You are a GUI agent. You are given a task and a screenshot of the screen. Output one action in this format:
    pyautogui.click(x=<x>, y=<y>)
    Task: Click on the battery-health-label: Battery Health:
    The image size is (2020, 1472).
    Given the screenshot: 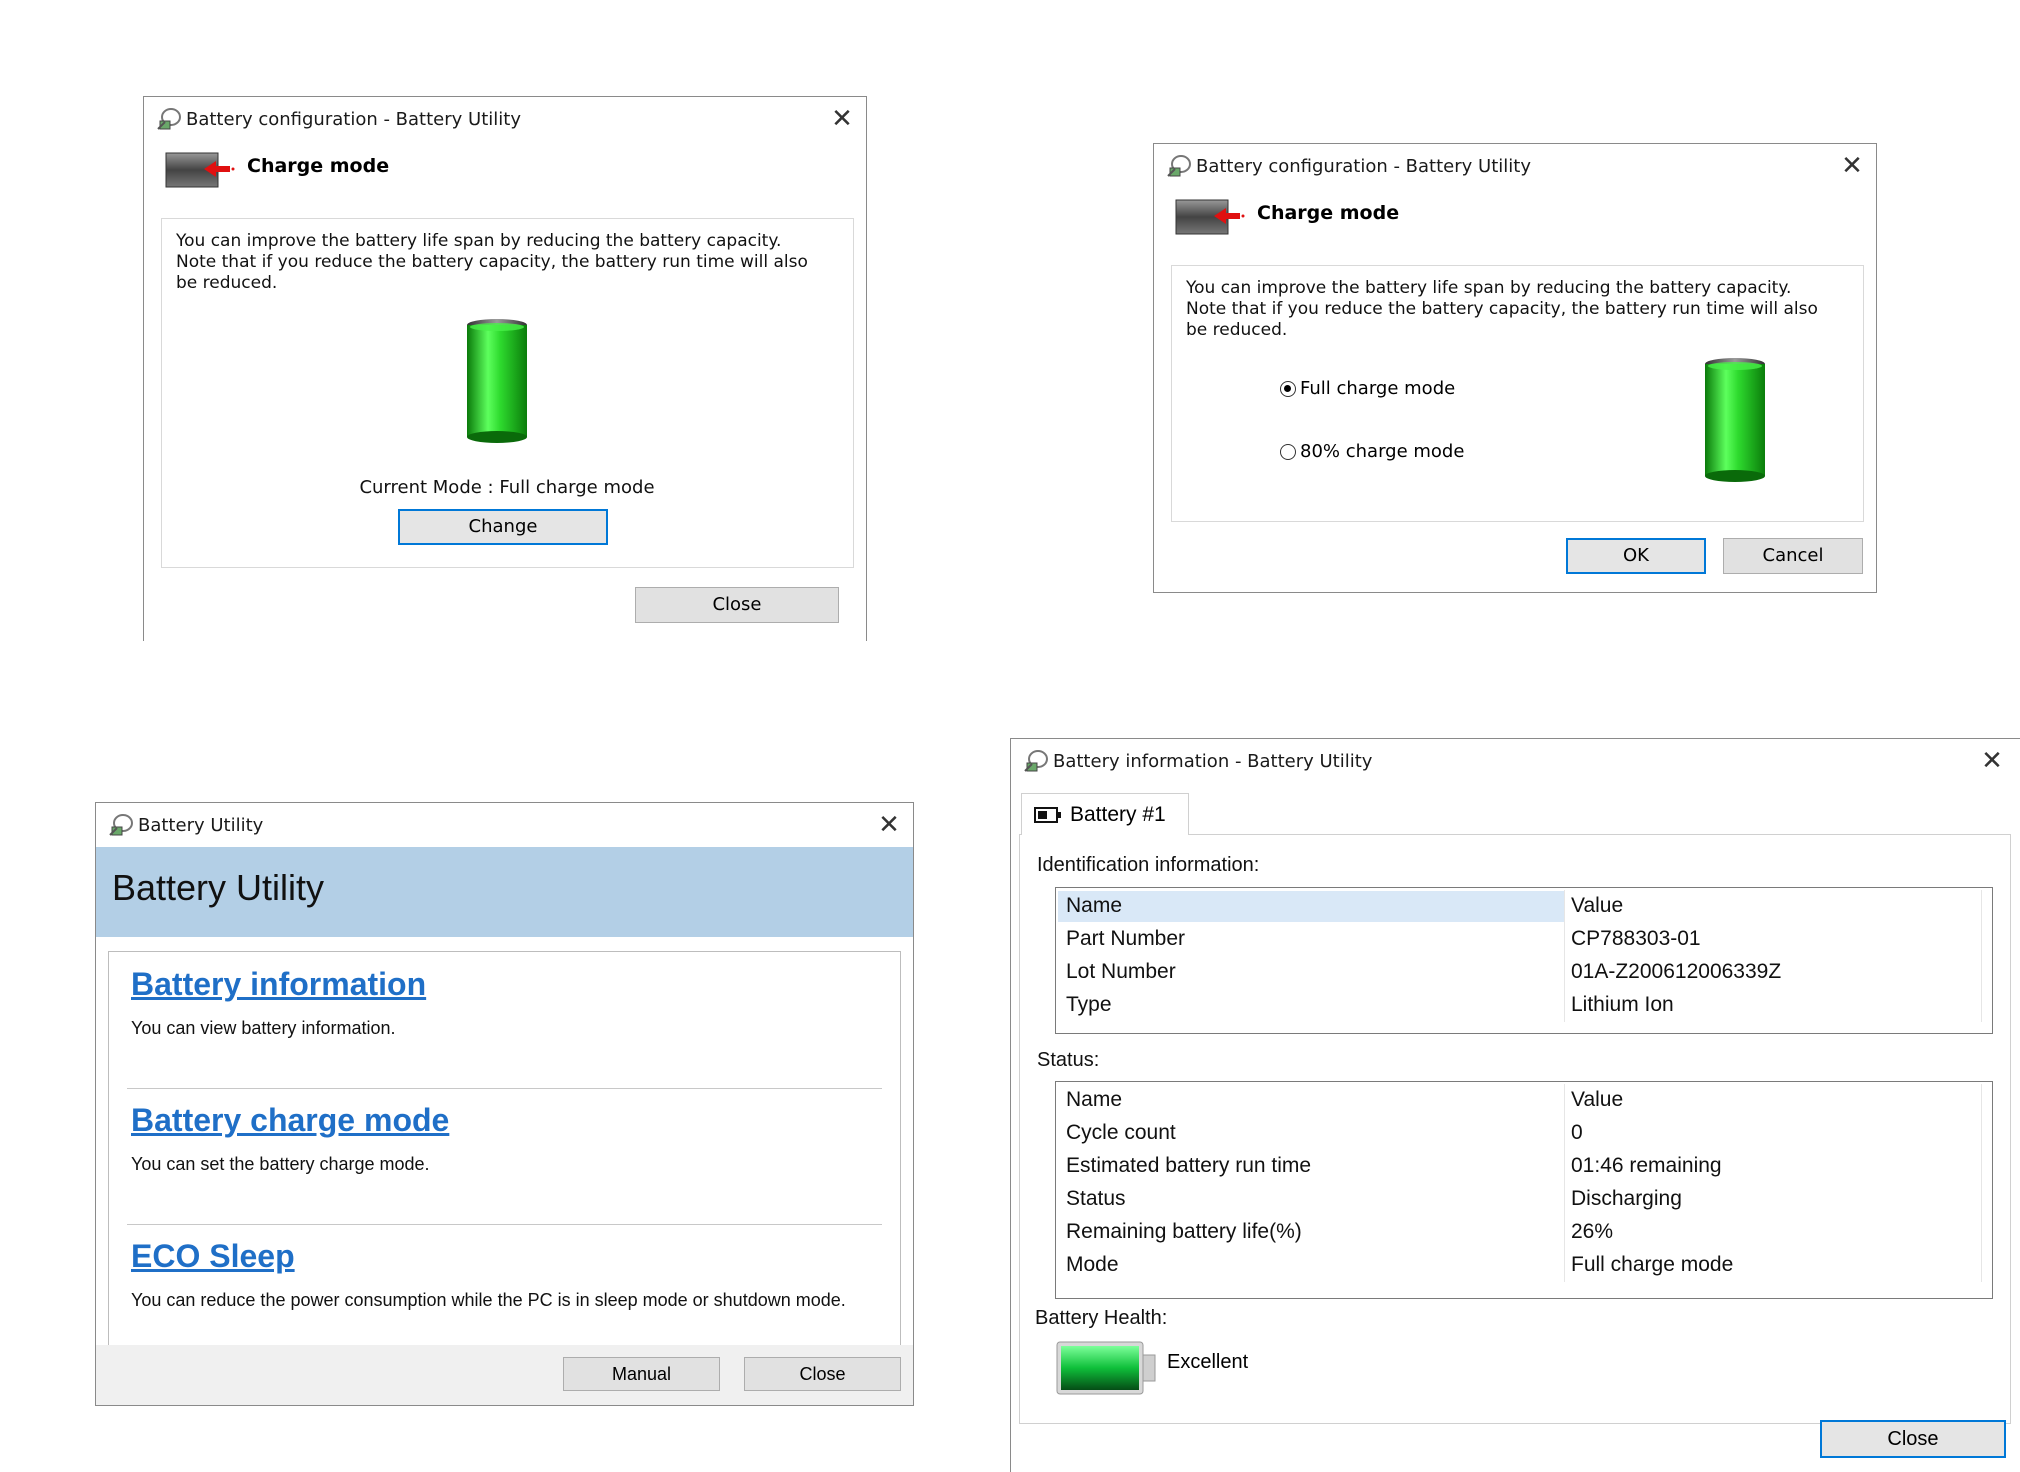 What is the action you would take?
    pyautogui.click(x=1101, y=1318)
    